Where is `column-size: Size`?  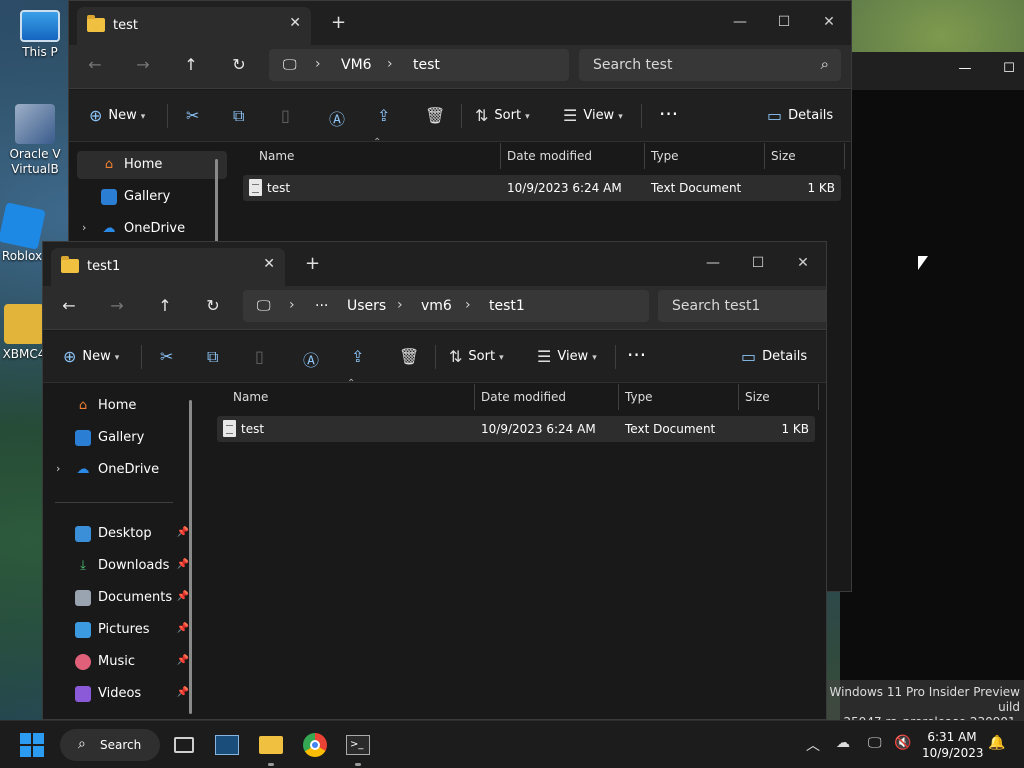 column-size: Size is located at coordinates (757, 397).